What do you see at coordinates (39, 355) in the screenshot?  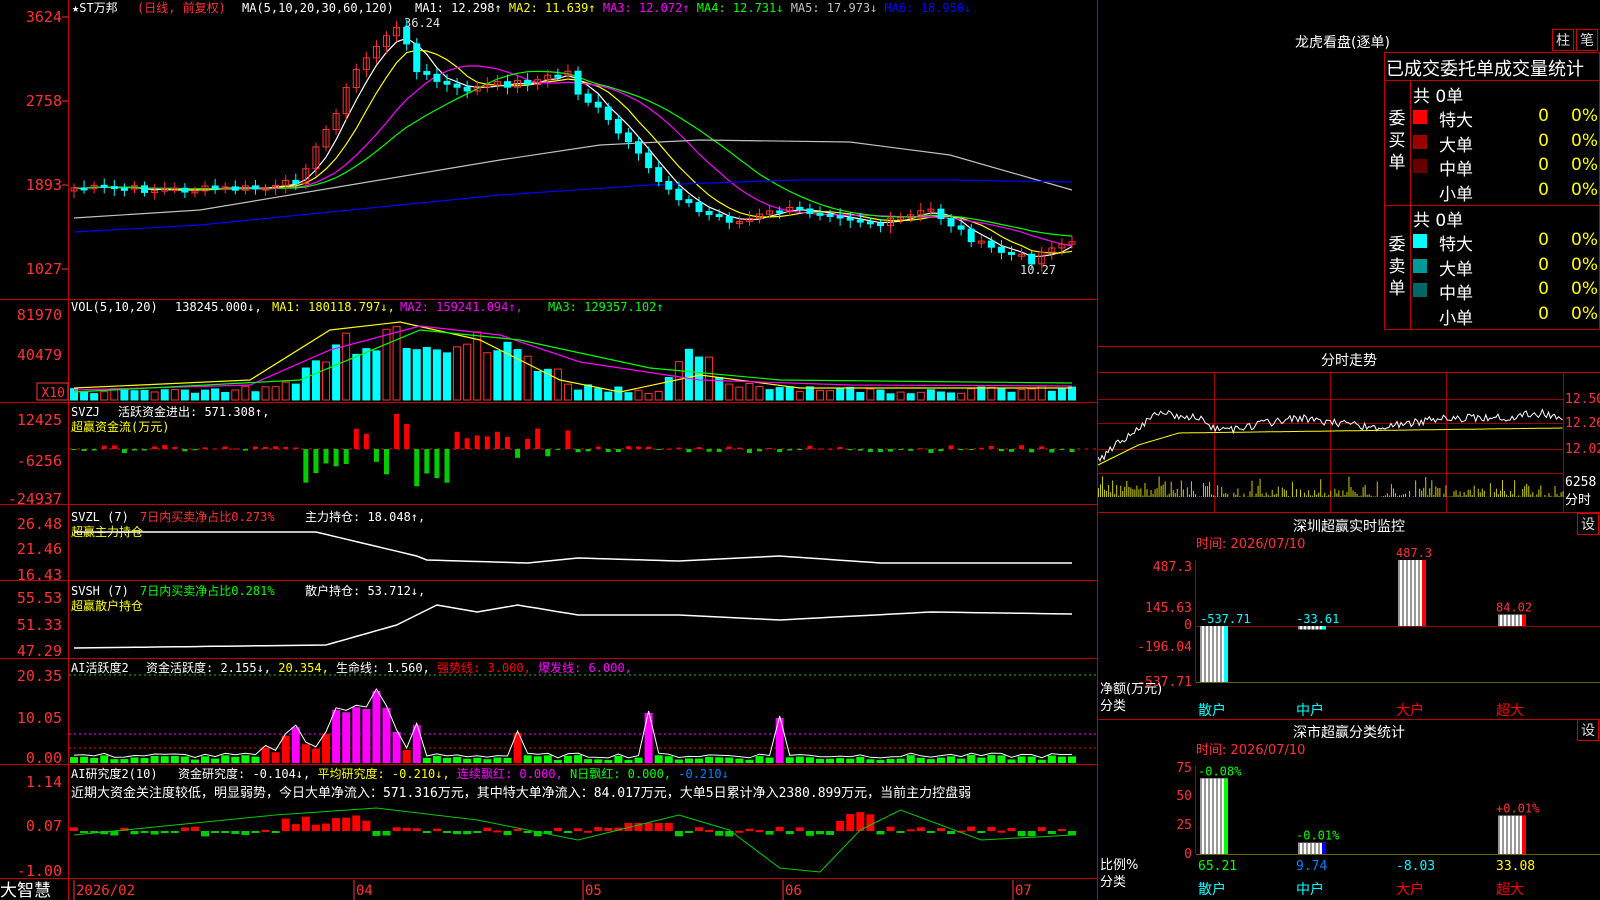 I see `svg-text: 40479` at bounding box center [39, 355].